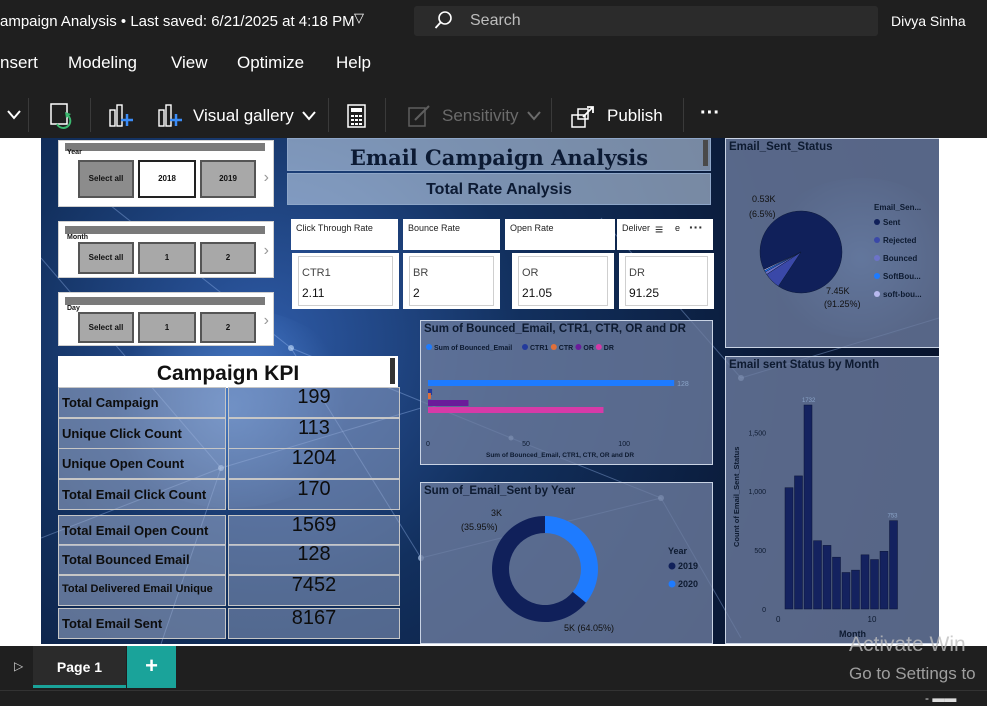  What do you see at coordinates (940, 698) in the screenshot?
I see `zoom-slider: - ▬▬` at bounding box center [940, 698].